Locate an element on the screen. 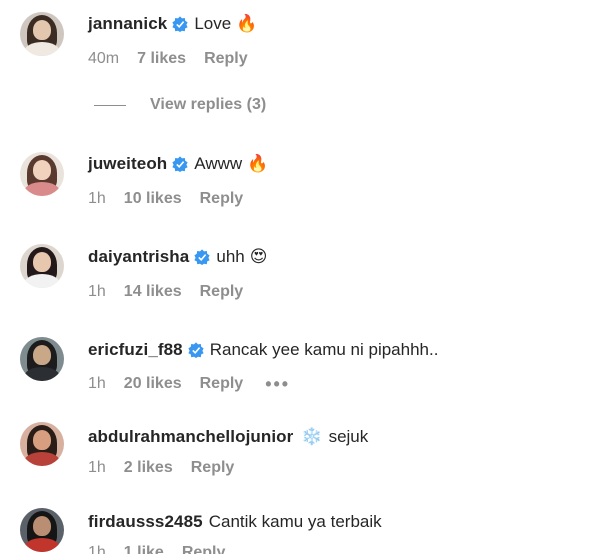 This screenshot has width=590, height=554. username: ericfuzi_f88 is located at coordinates (135, 350).